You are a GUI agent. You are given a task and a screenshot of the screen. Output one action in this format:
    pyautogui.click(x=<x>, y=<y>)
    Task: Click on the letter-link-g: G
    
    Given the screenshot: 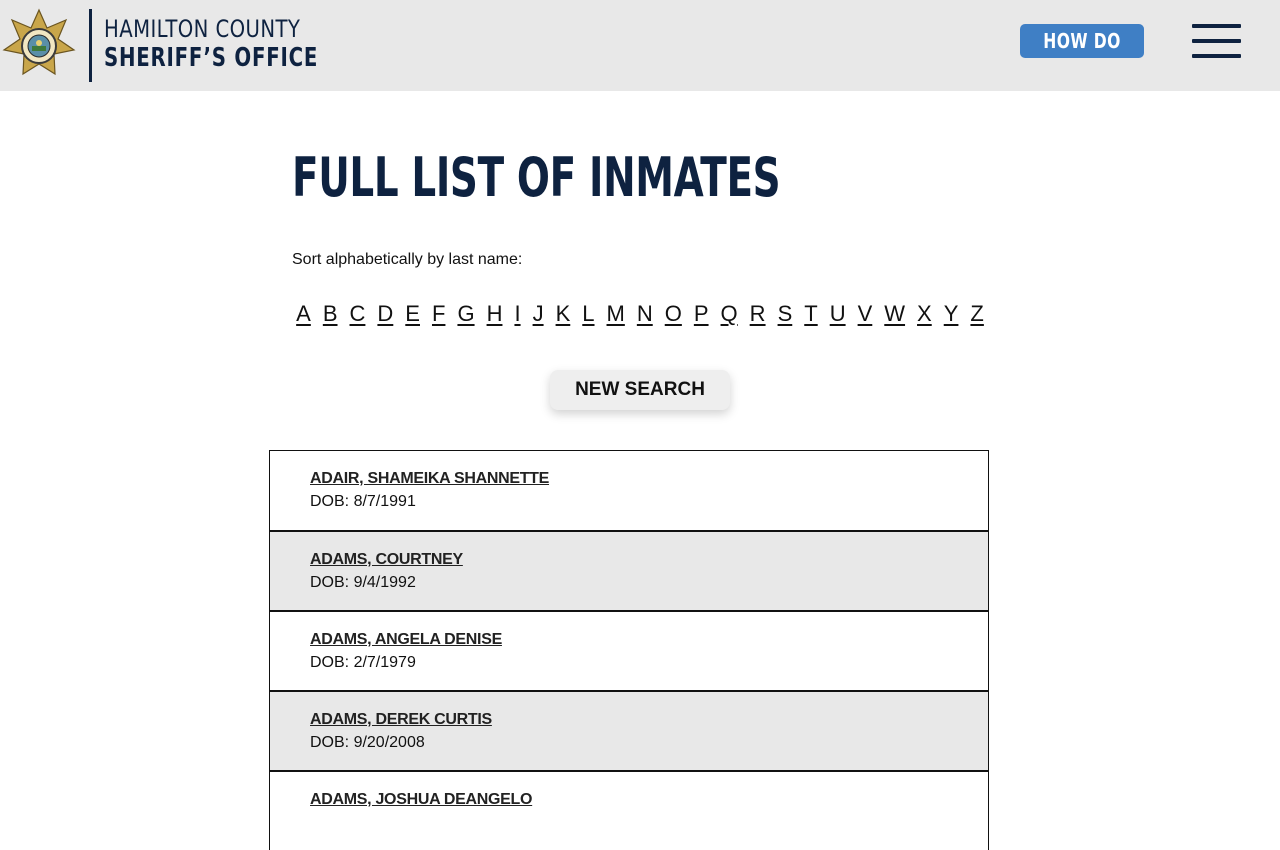 What is the action you would take?
    pyautogui.click(x=465, y=314)
    